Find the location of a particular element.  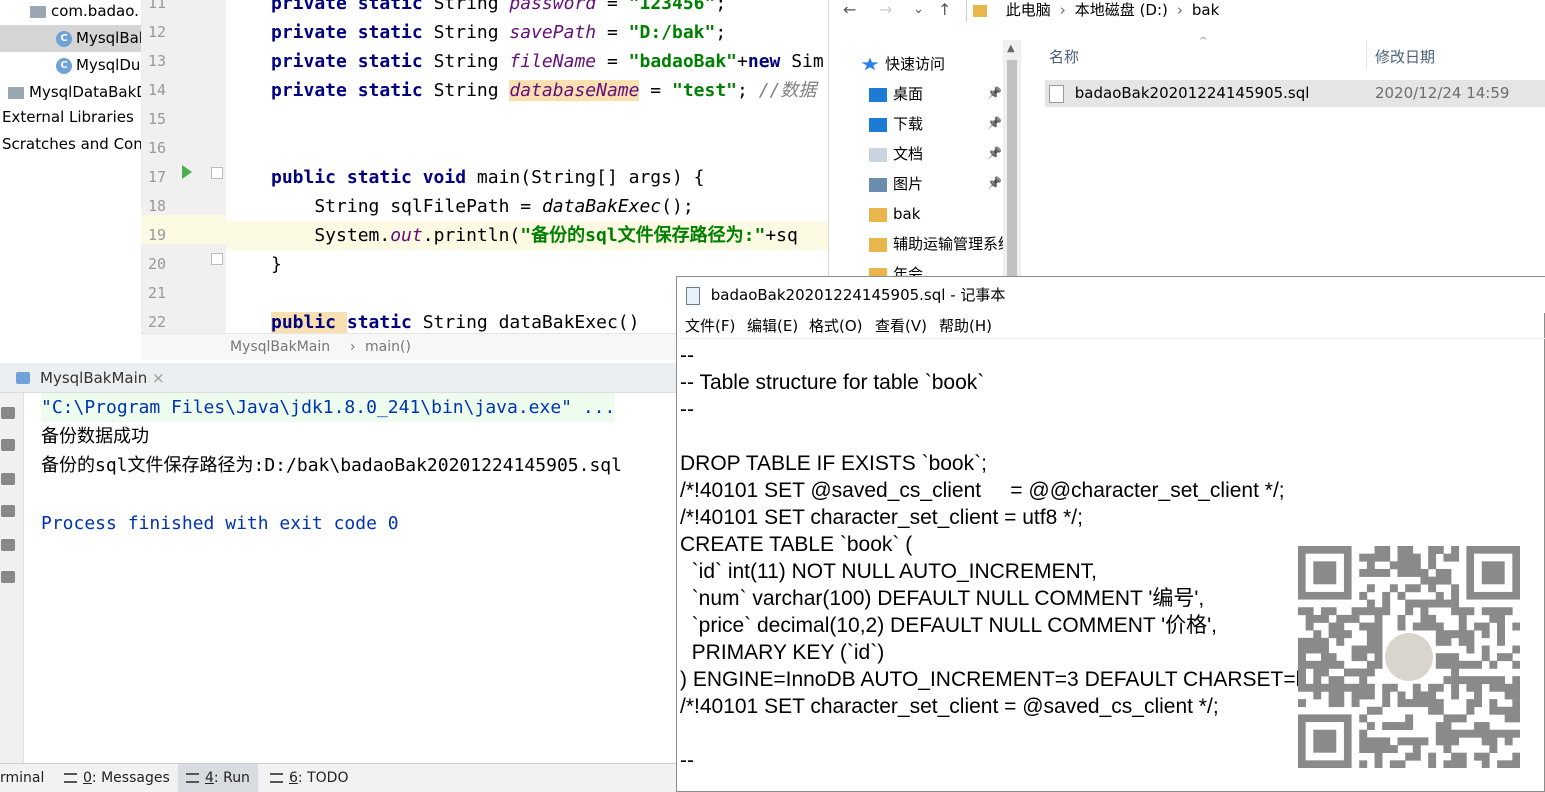

code-token: main(String[] args) { is located at coordinates (590, 177).